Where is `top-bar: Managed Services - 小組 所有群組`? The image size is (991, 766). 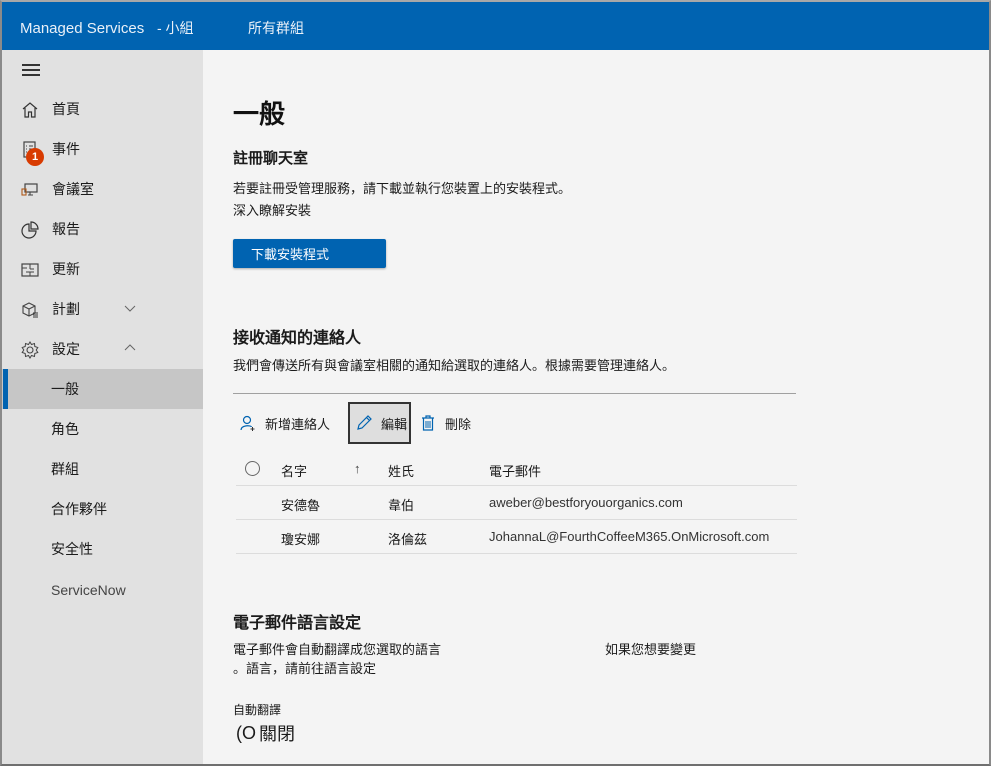 top-bar: Managed Services - 小組 所有群組 is located at coordinates (495, 26).